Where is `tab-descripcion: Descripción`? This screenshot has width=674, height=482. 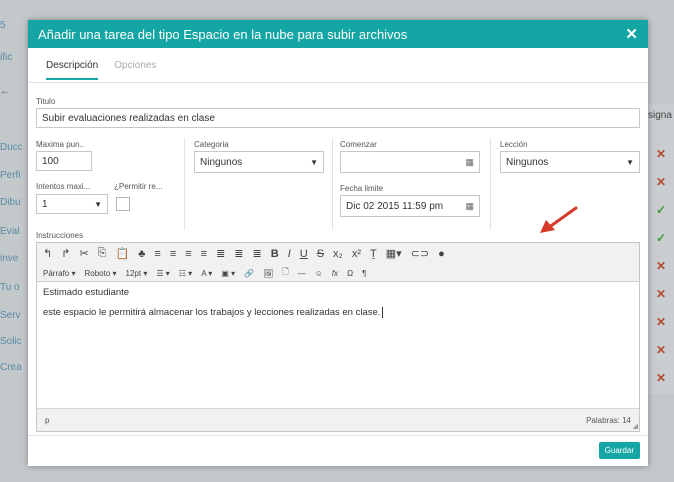
tab-descripcion: Descripción is located at coordinates (72, 70).